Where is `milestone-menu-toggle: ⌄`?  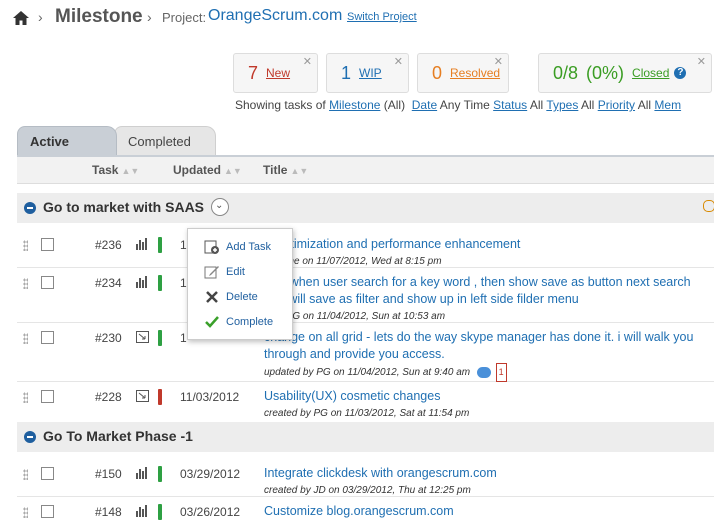
milestone-menu-toggle: ⌄ is located at coordinates (220, 207).